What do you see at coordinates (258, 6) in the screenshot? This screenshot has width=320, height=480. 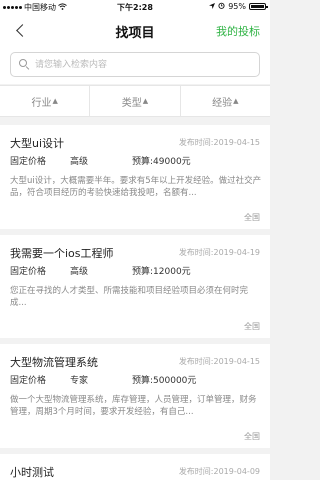 I see `battery-icon` at bounding box center [258, 6].